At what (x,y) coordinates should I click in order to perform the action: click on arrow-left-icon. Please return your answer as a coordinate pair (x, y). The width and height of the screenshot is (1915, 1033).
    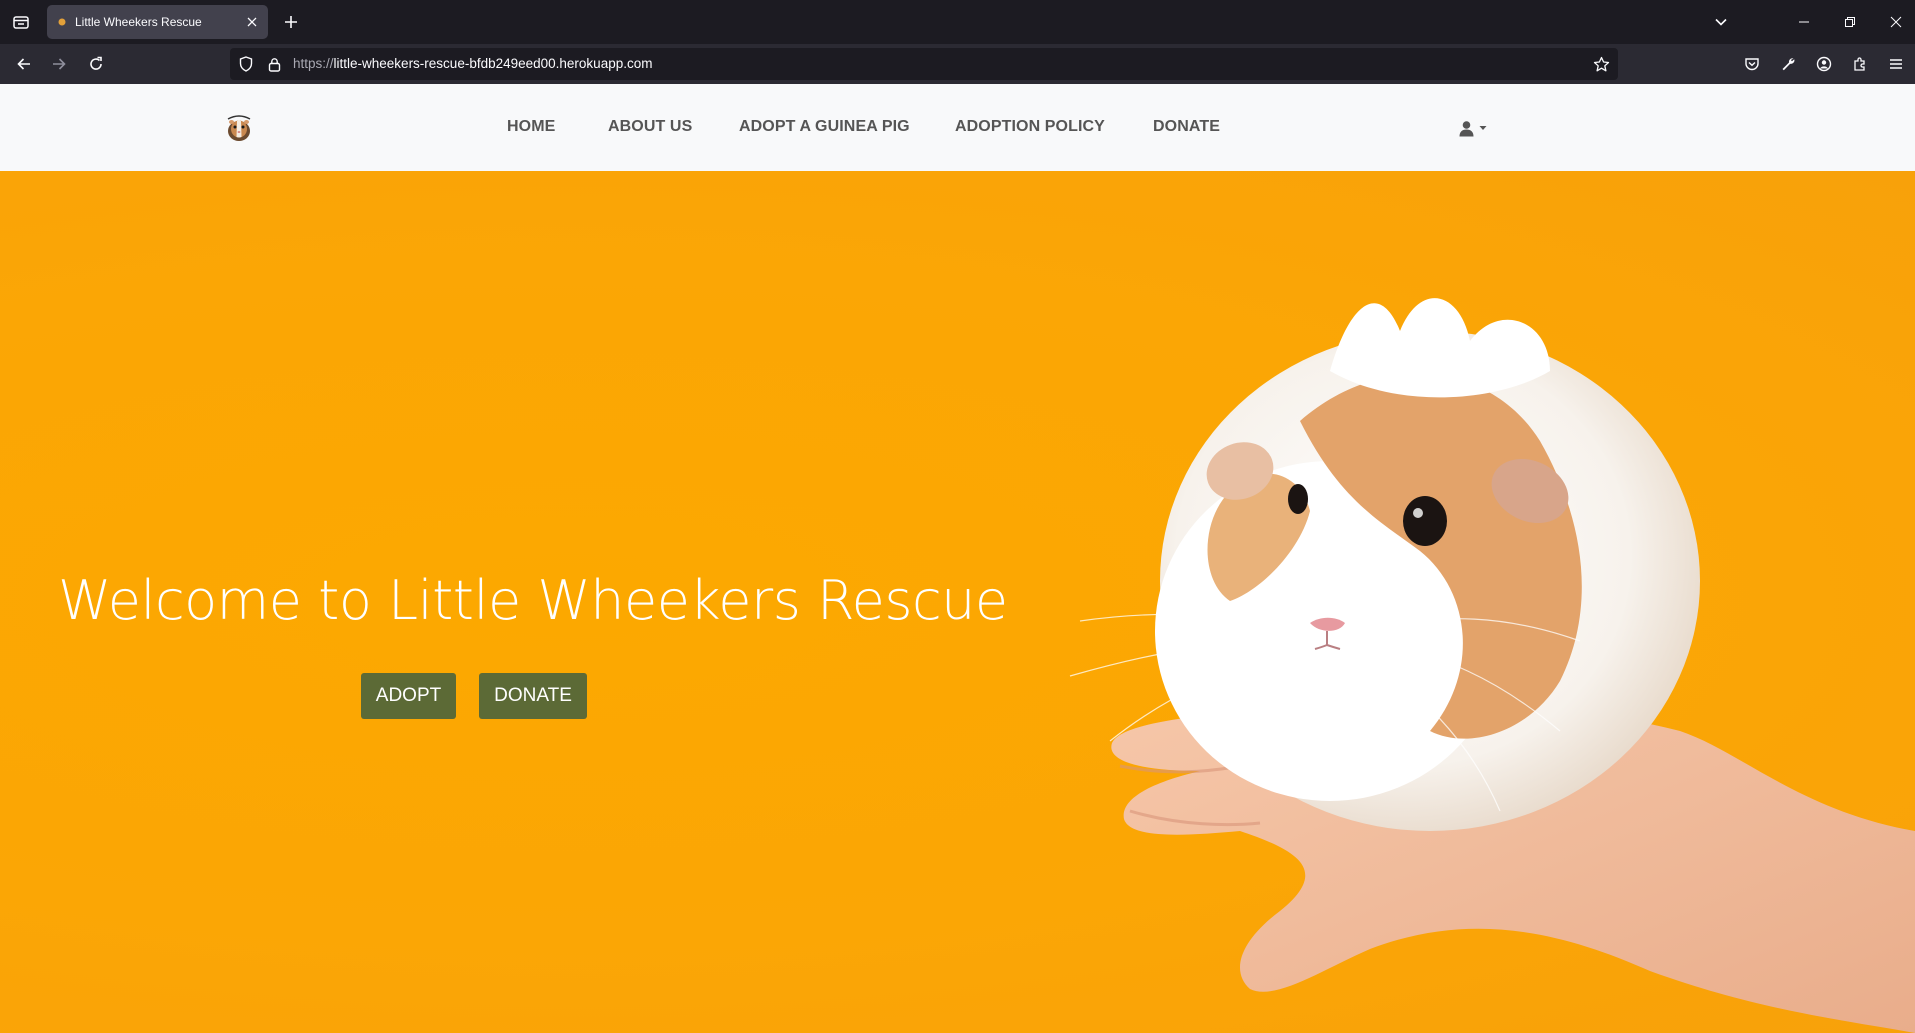
    Looking at the image, I should click on (23, 64).